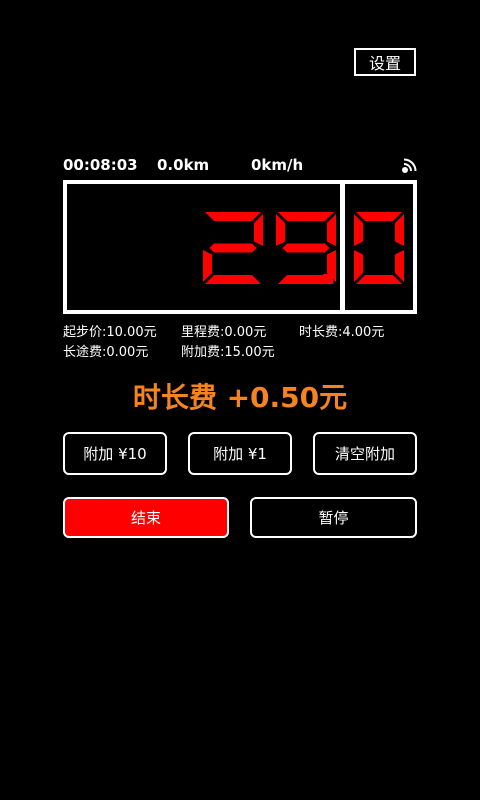 The image size is (480, 800). What do you see at coordinates (328, 279) in the screenshot?
I see `decimal-point` at bounding box center [328, 279].